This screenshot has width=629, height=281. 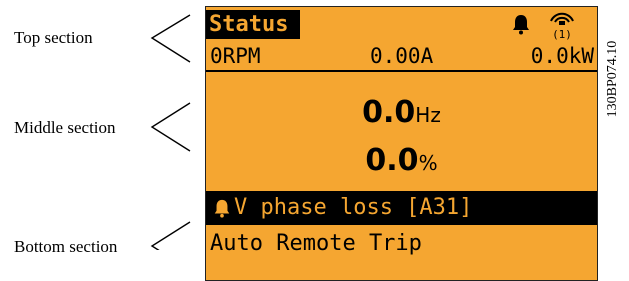 What do you see at coordinates (170, 38) in the screenshot?
I see `top-bracket` at bounding box center [170, 38].